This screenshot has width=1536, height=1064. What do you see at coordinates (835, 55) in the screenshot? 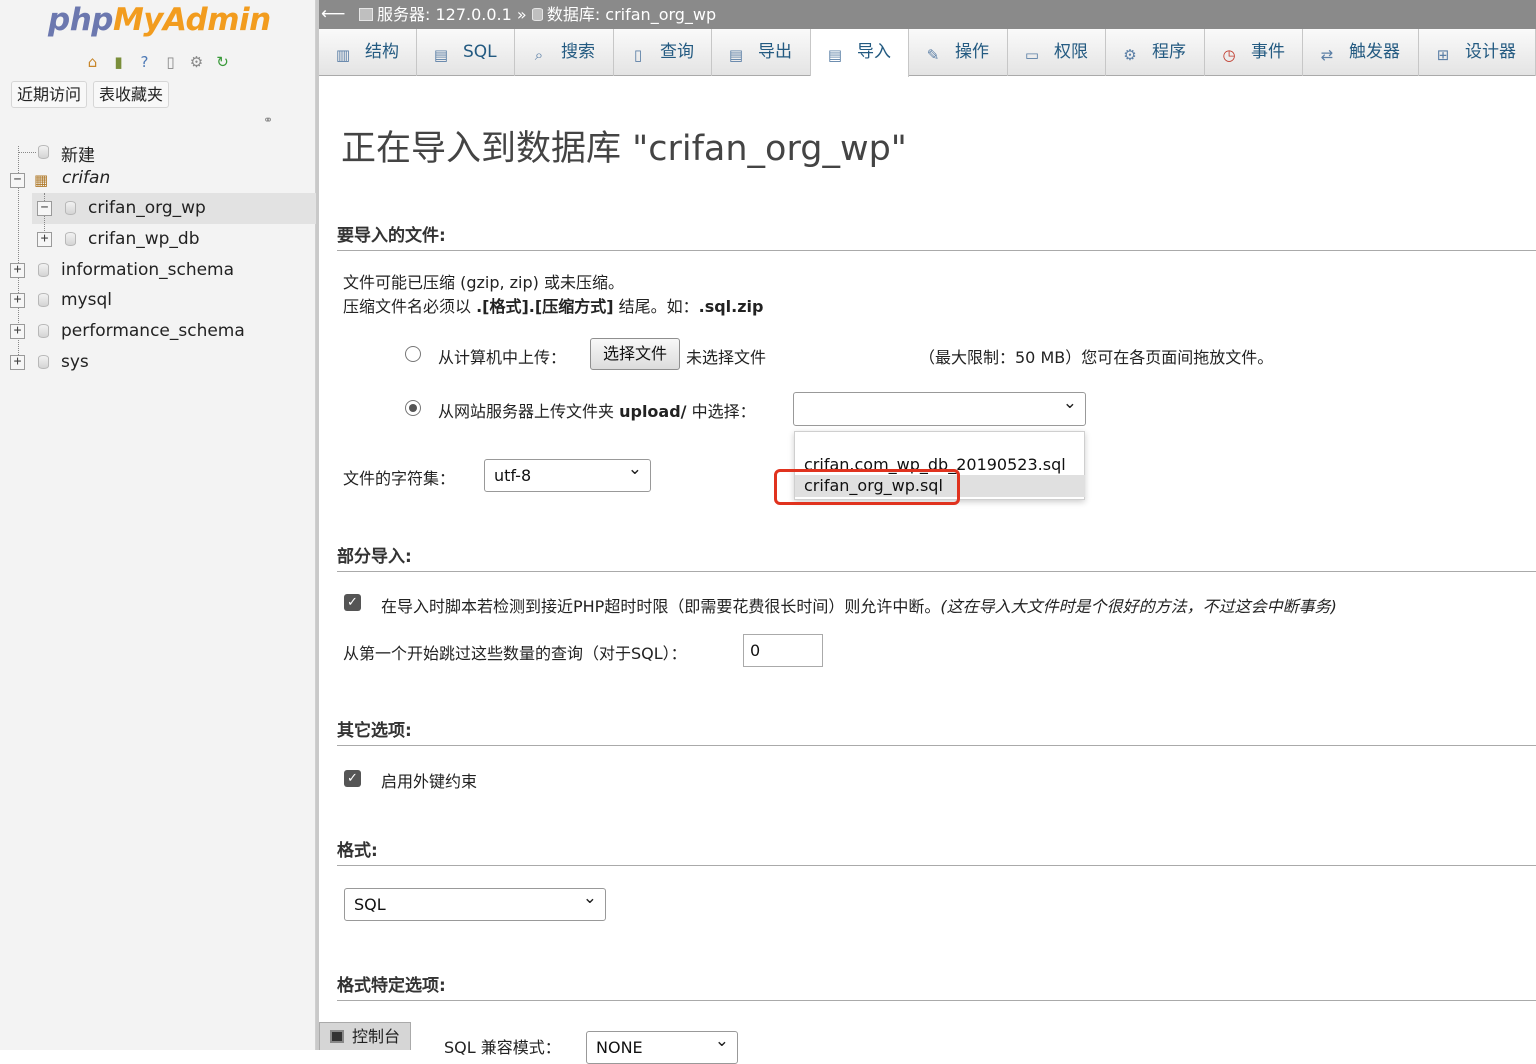
I see `import-icon: ▤` at bounding box center [835, 55].